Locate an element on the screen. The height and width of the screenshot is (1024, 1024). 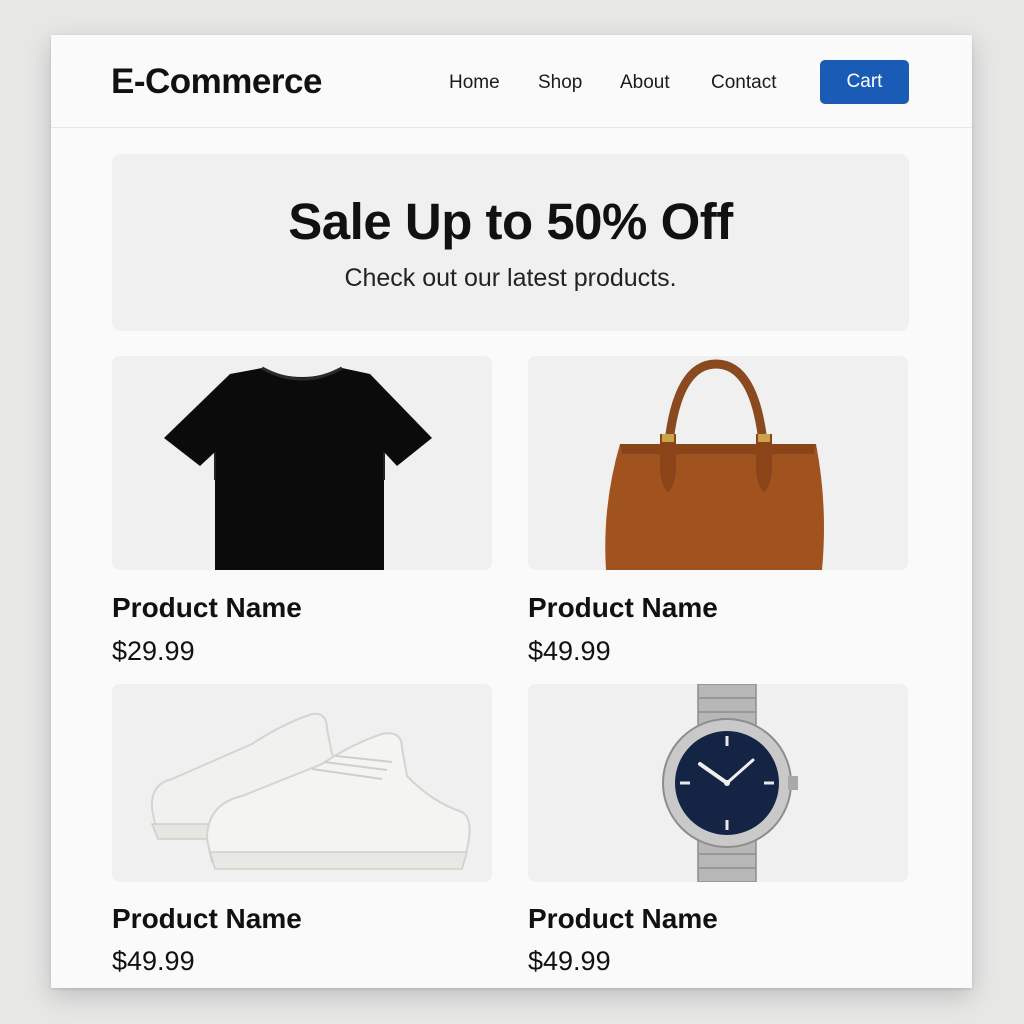
nav-contact: Contact is located at coordinates (743, 83).